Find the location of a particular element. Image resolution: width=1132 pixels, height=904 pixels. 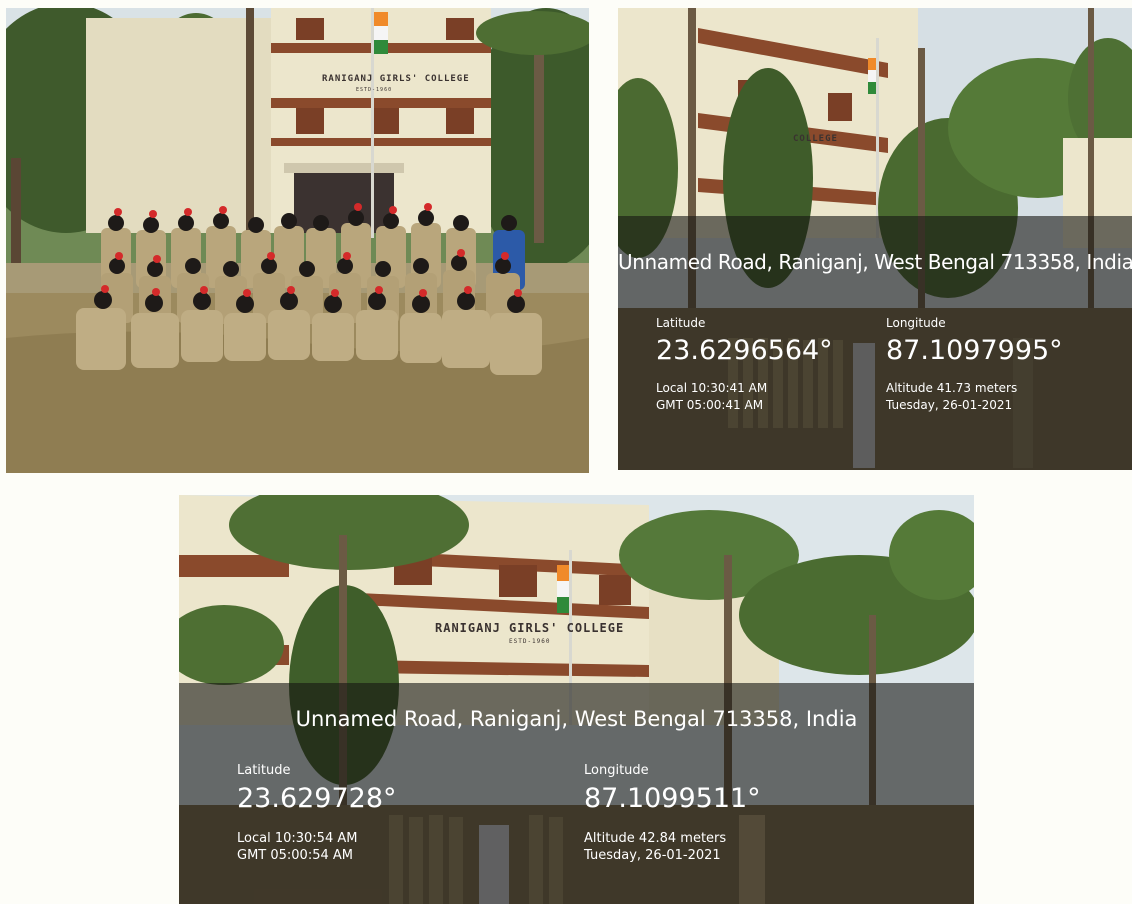

altitude-text: Altitude 41.73 meters is located at coordinates (952, 388).